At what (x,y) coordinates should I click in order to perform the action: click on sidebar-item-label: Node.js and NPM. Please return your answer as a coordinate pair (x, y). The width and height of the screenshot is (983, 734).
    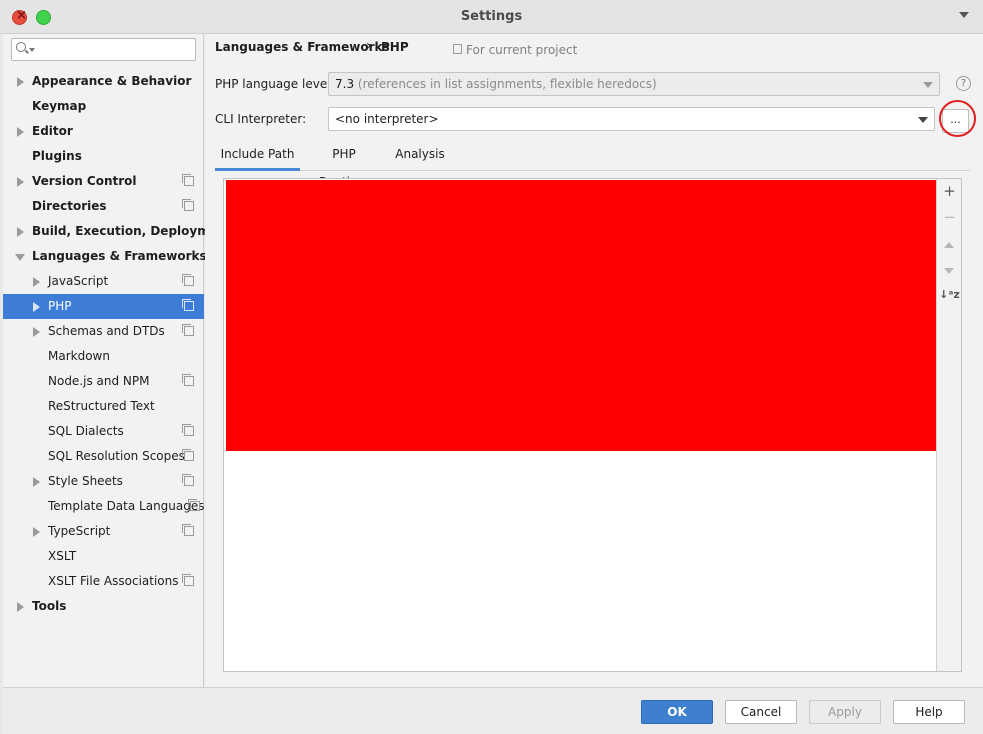
    Looking at the image, I should click on (99, 381).